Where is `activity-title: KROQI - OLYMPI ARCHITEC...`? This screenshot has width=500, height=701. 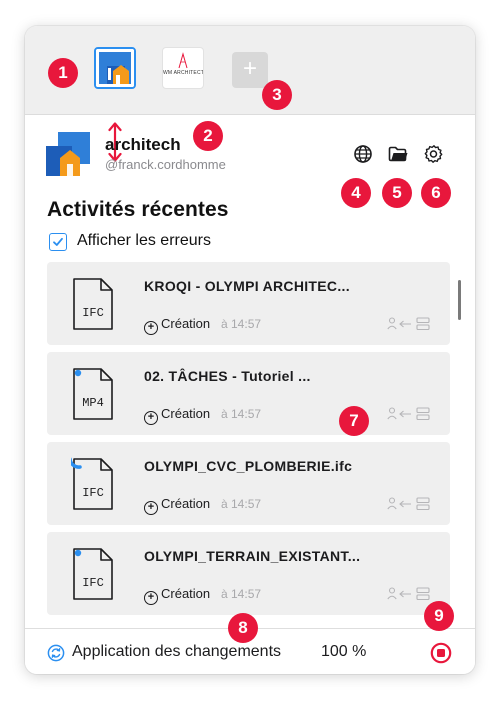
activity-title: KROQI - OLYMPI ARCHITEC... is located at coordinates (247, 286).